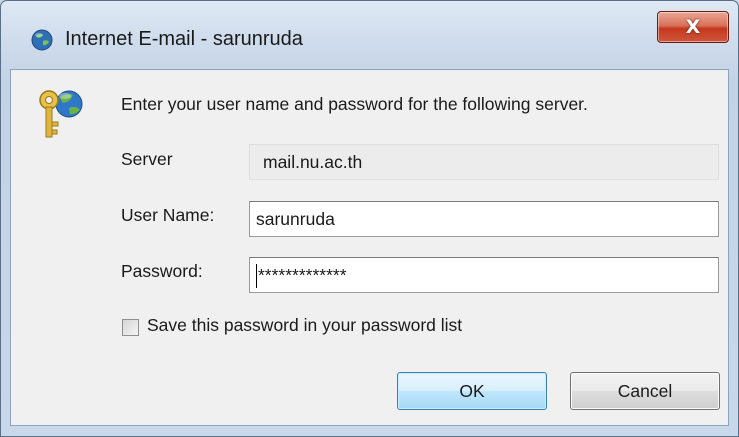 Image resolution: width=739 pixels, height=437 pixels. I want to click on save-password-checkbox, so click(130, 327).